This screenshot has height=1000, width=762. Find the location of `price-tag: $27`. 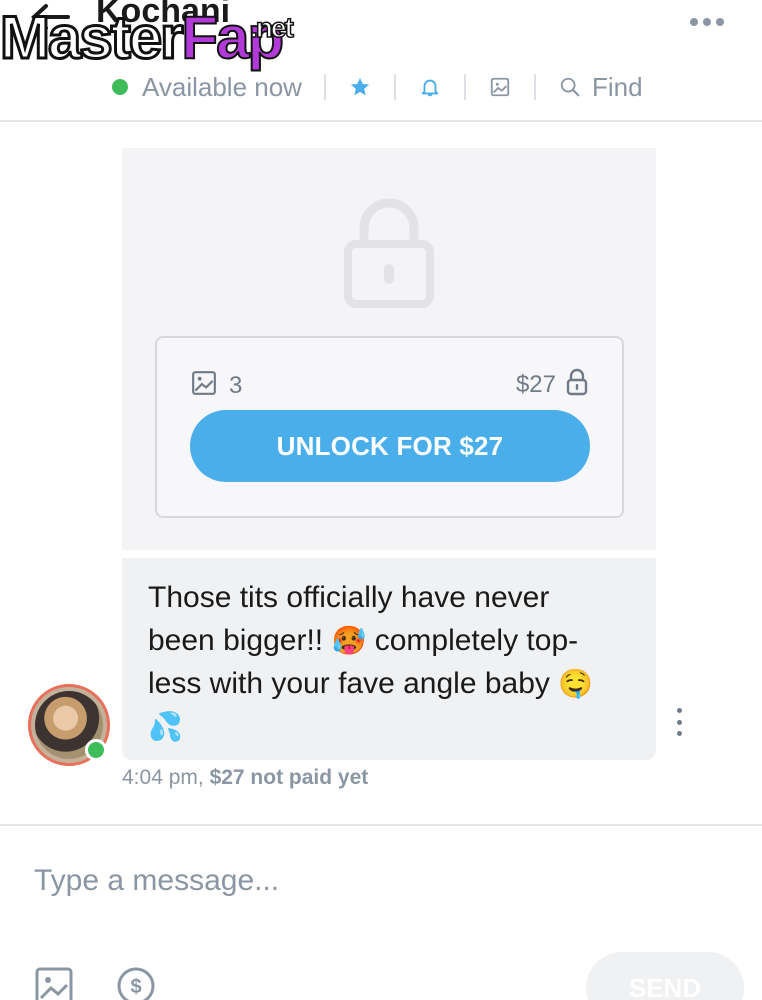

price-tag: $27 is located at coordinates (552, 384).